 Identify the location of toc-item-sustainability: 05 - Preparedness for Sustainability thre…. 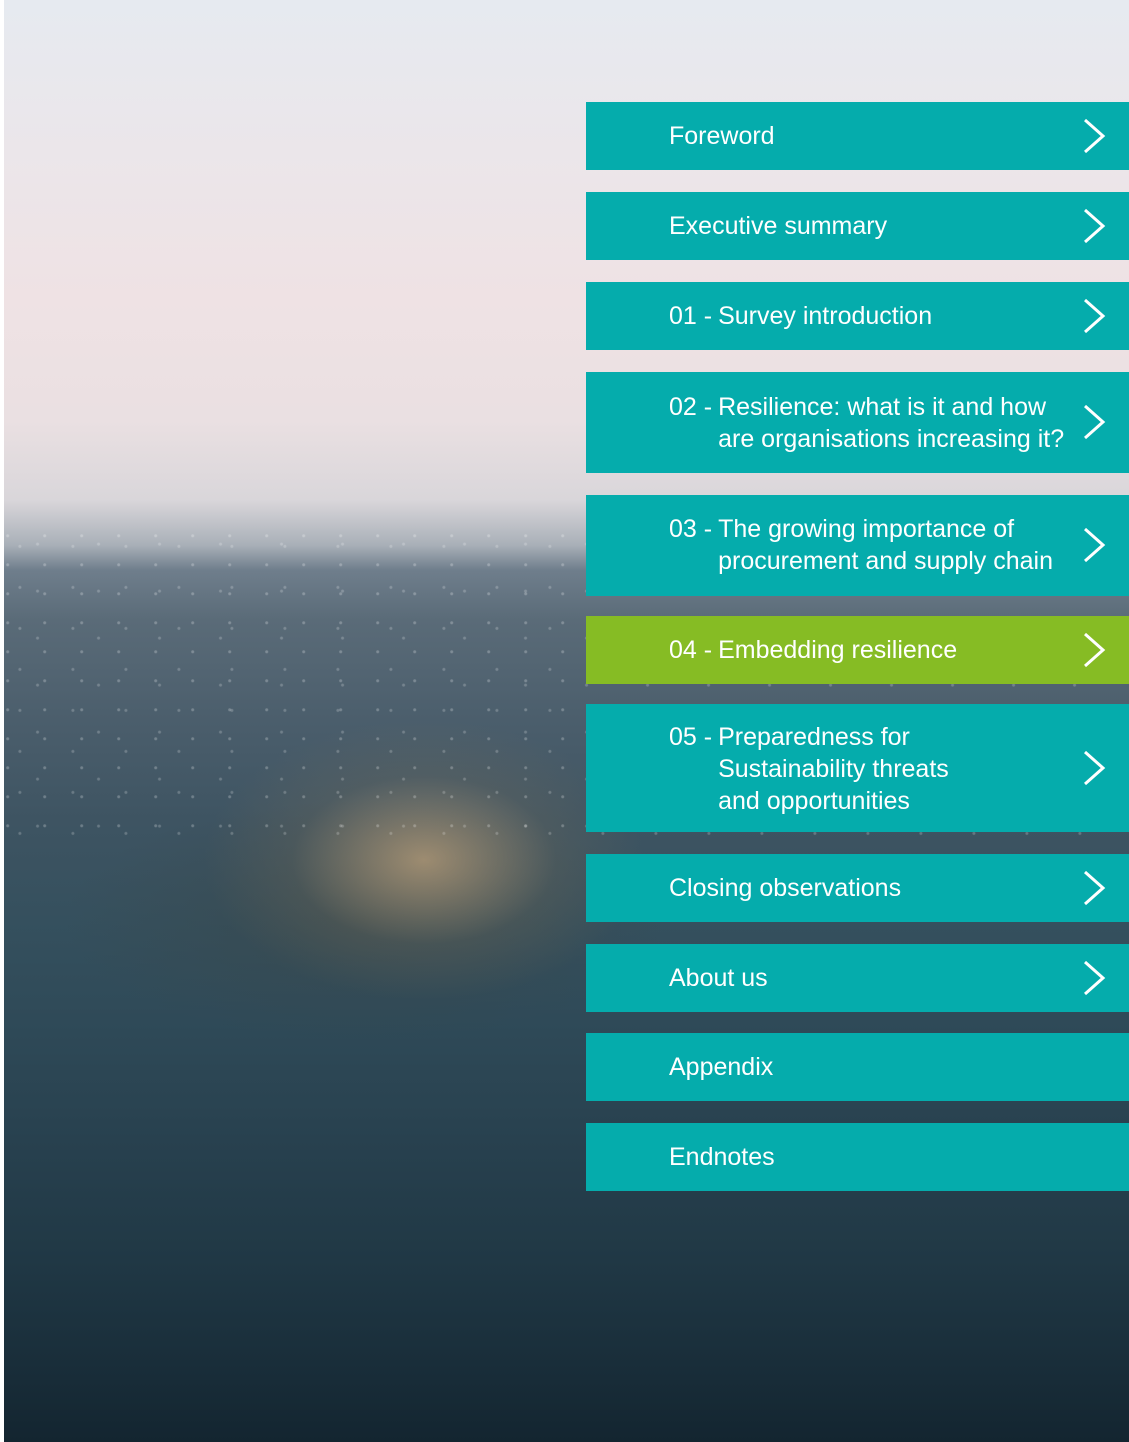
(857, 768).